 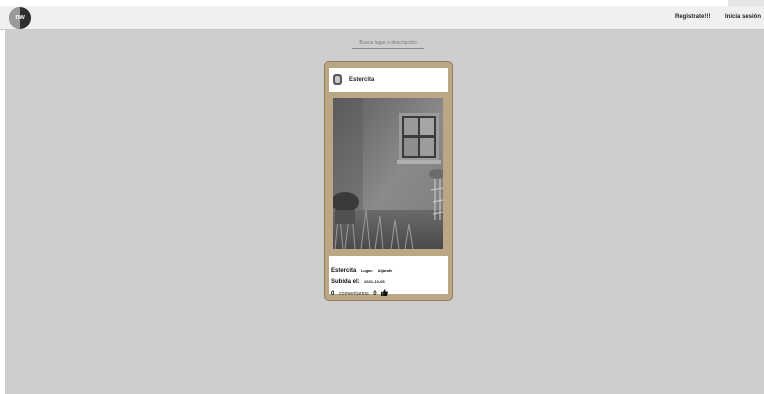 I want to click on comments-label: comentarios, so click(x=354, y=294).